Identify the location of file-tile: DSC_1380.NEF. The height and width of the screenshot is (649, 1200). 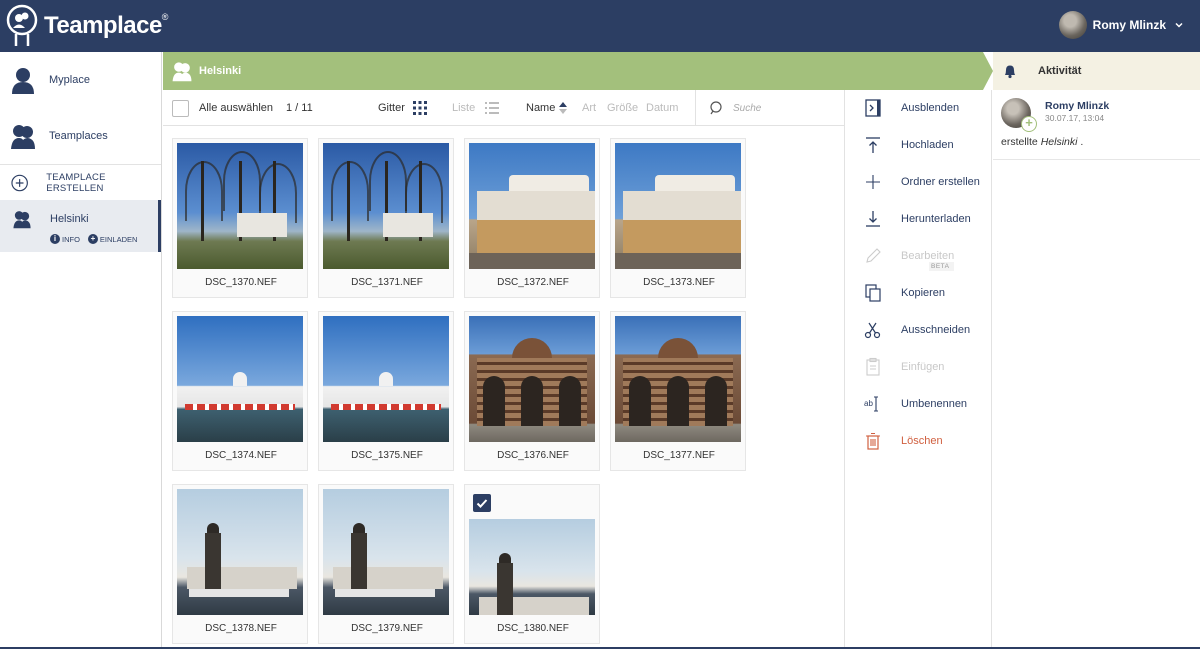
(532, 564).